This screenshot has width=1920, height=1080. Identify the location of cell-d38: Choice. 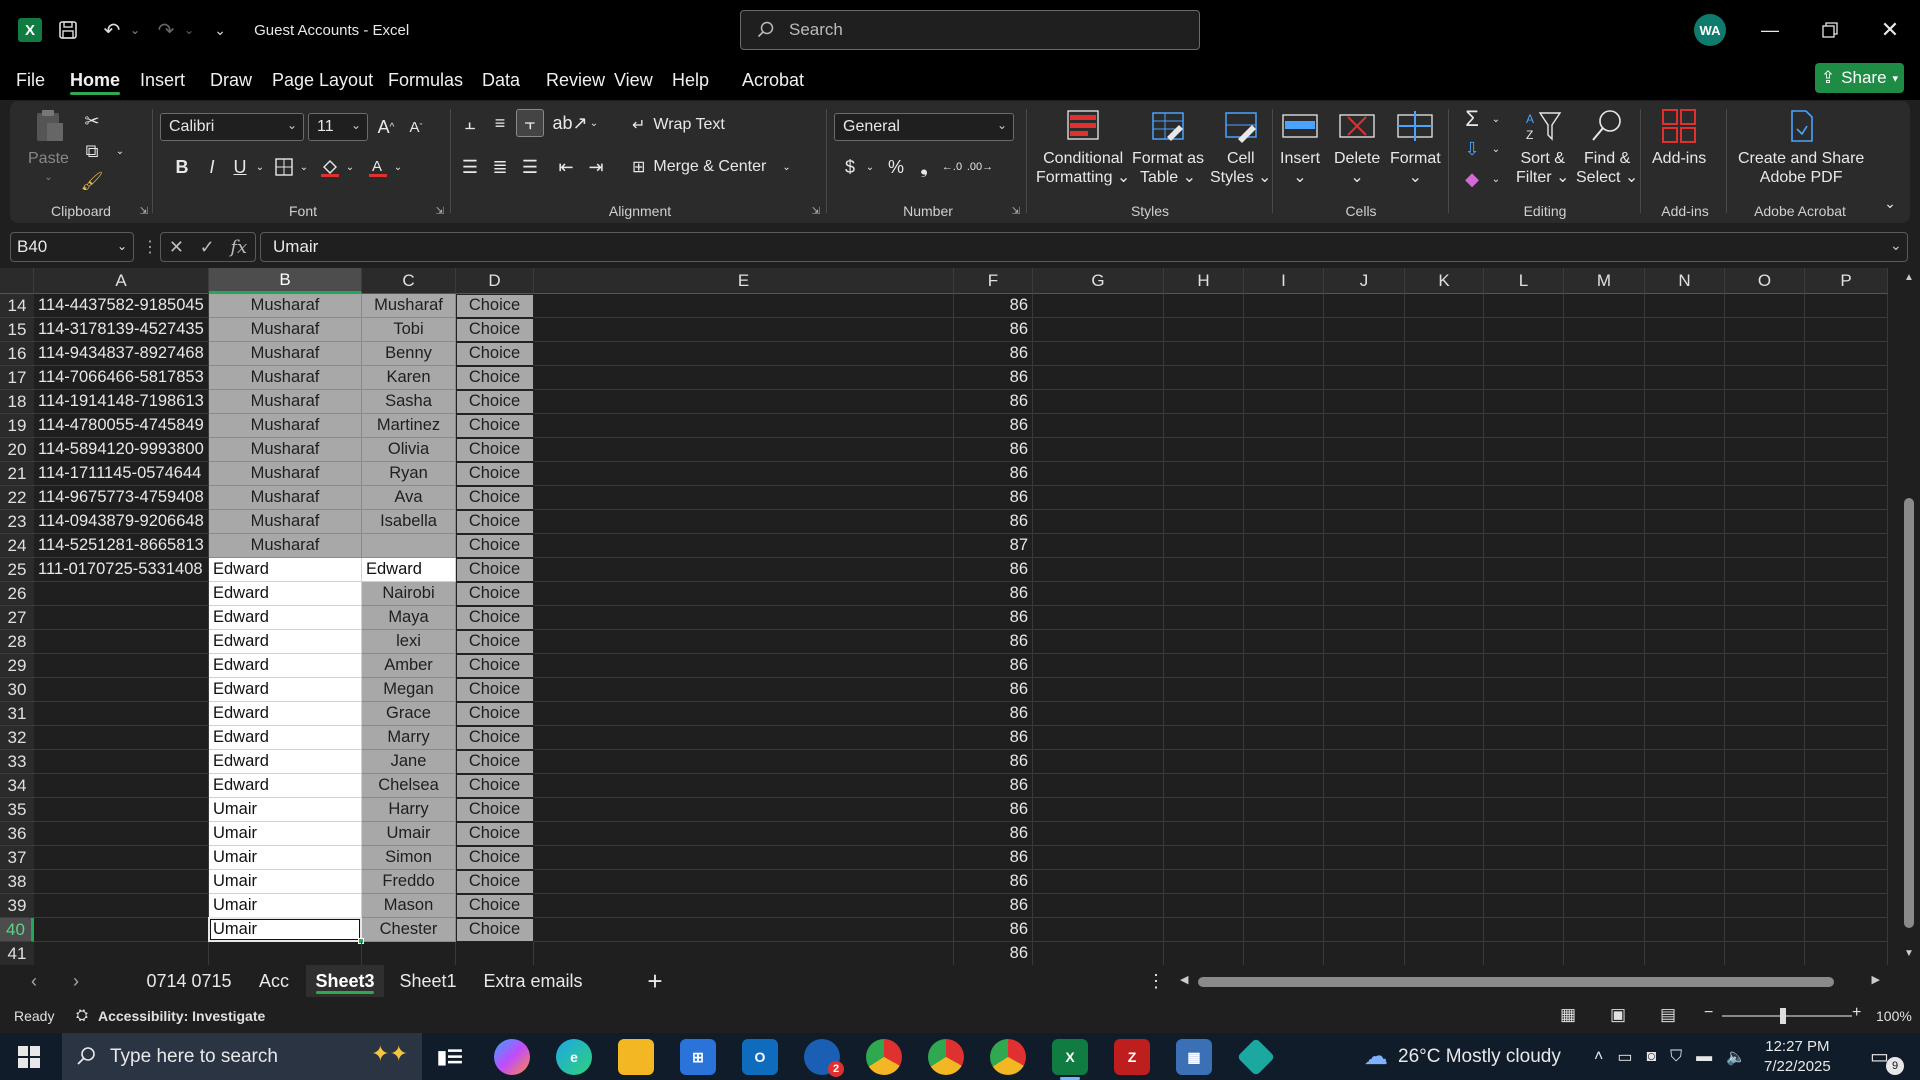
(495, 882).